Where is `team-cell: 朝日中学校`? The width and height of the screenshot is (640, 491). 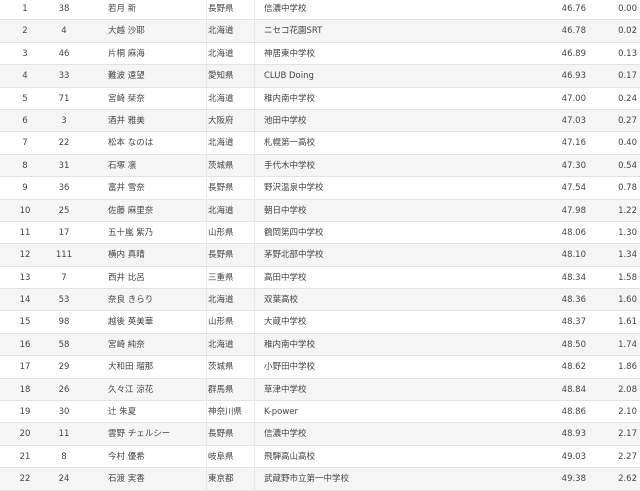 team-cell: 朝日中学校 is located at coordinates (285, 210).